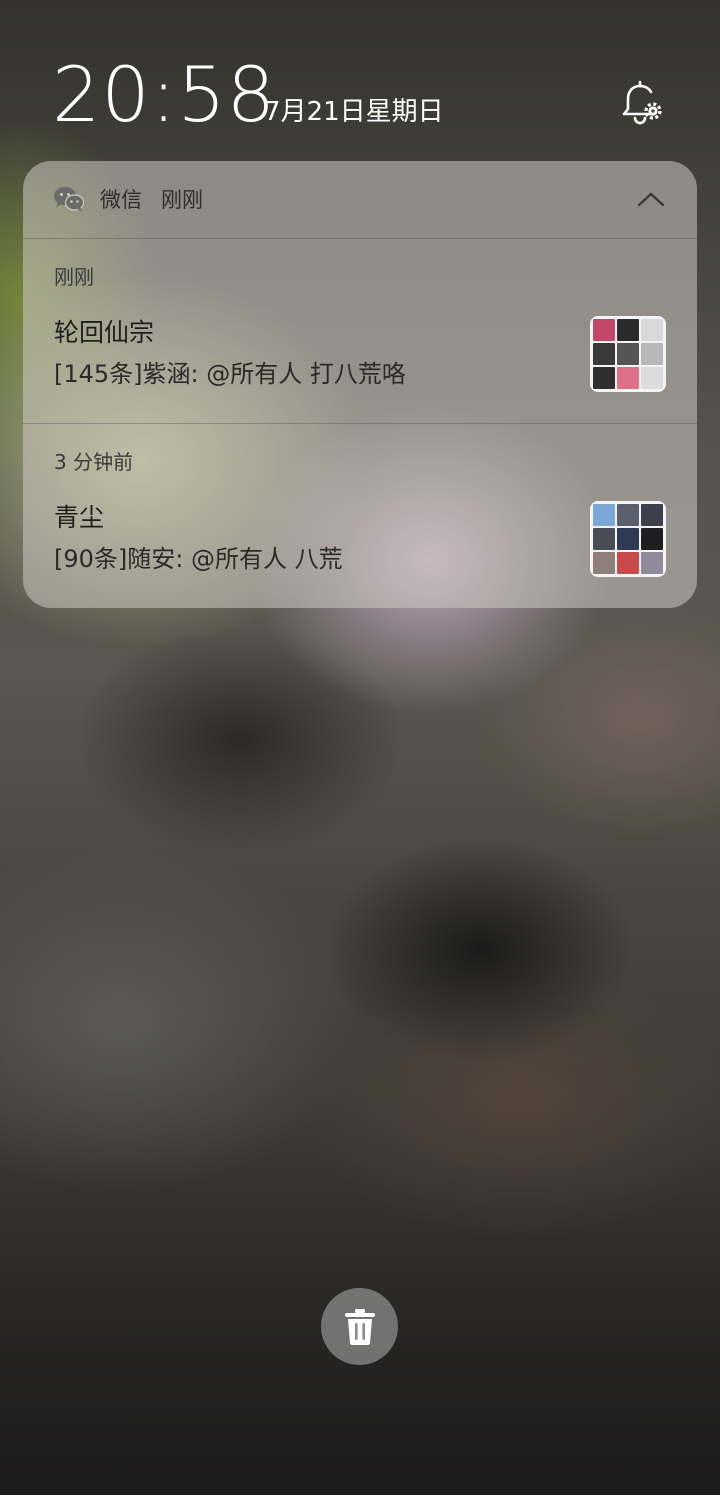 The image size is (720, 1495). What do you see at coordinates (74, 277) in the screenshot?
I see `message-time: 刚刚` at bounding box center [74, 277].